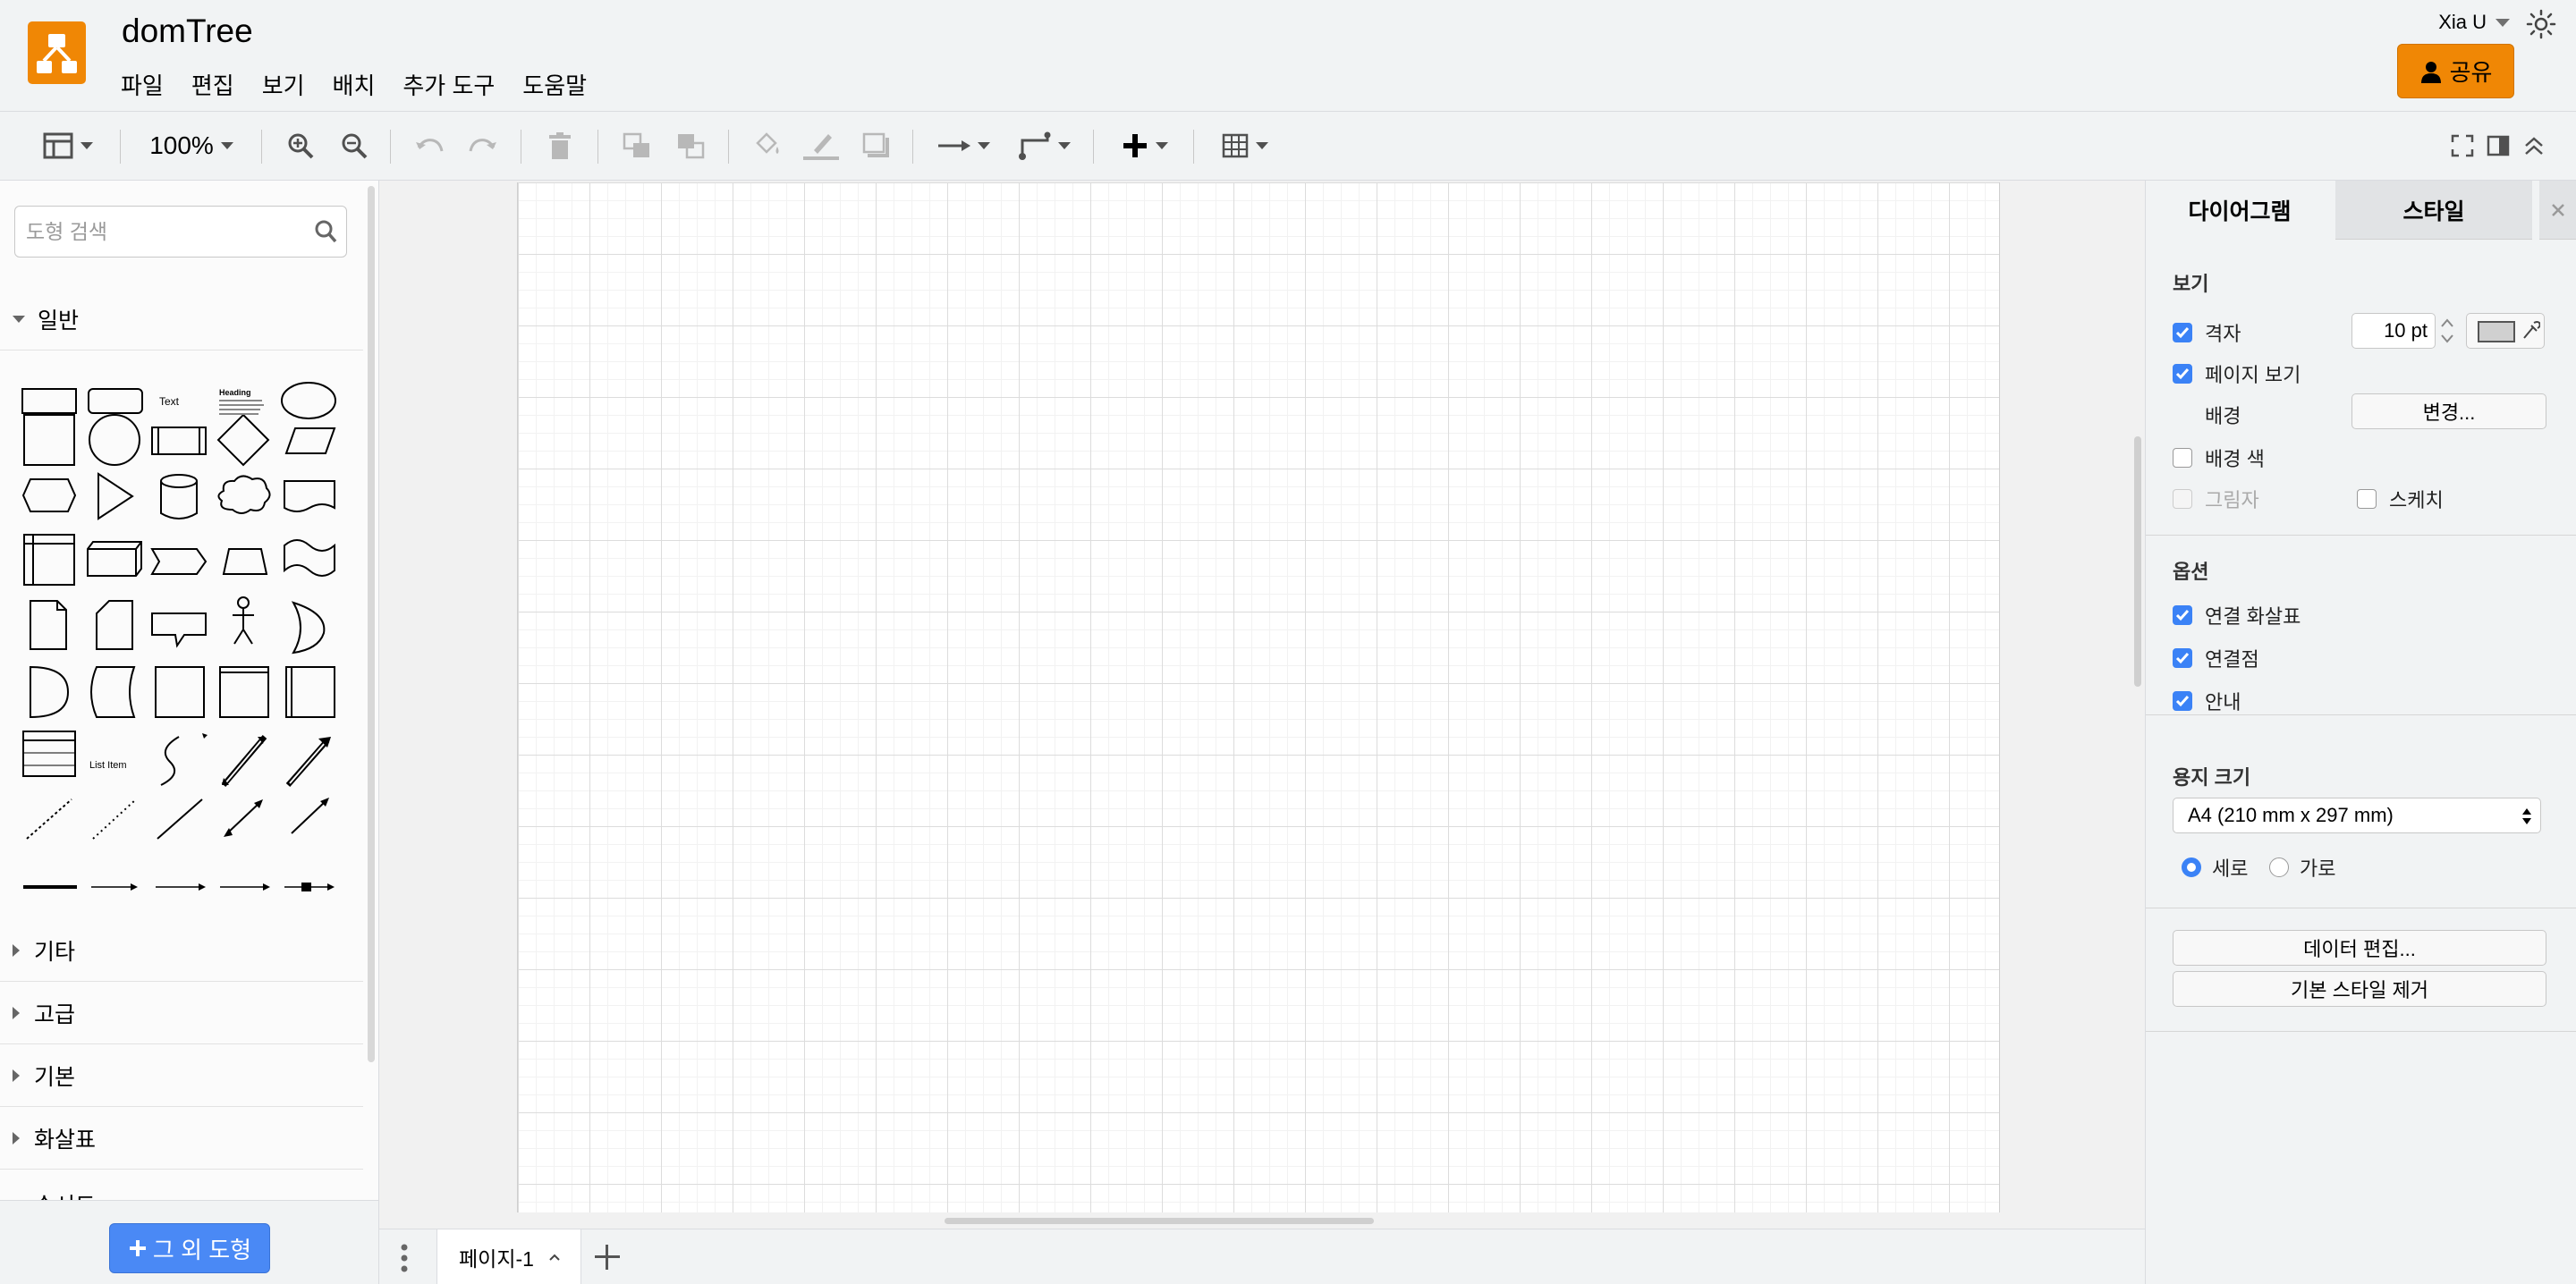  What do you see at coordinates (179, 441) in the screenshot?
I see `shape-process` at bounding box center [179, 441].